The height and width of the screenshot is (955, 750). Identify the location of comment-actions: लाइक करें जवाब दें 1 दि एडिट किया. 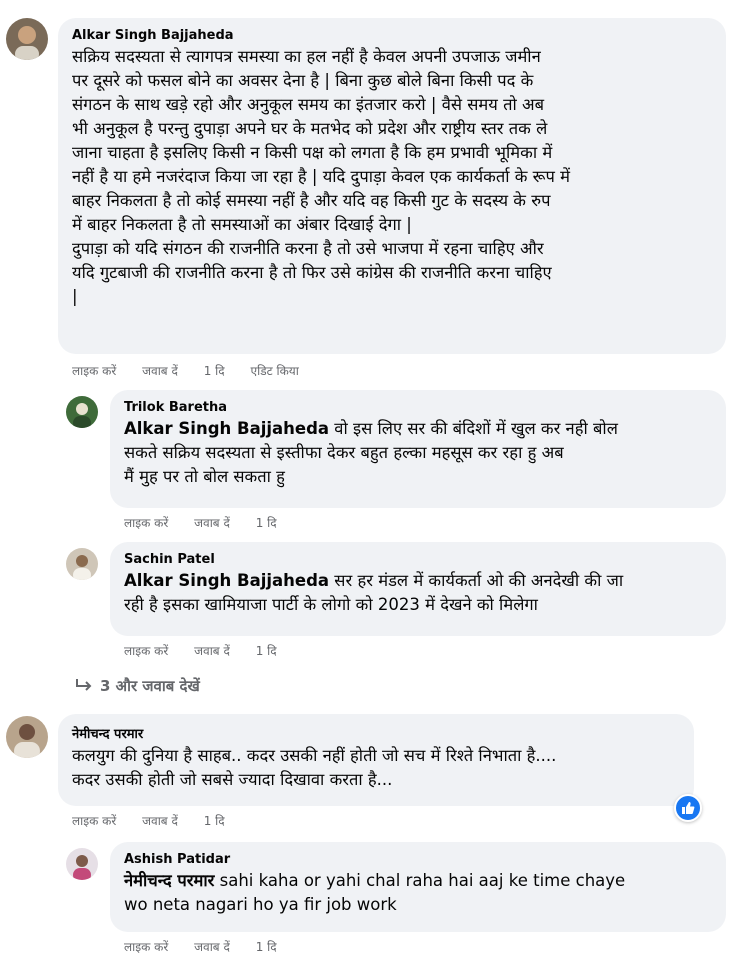
(196, 370).